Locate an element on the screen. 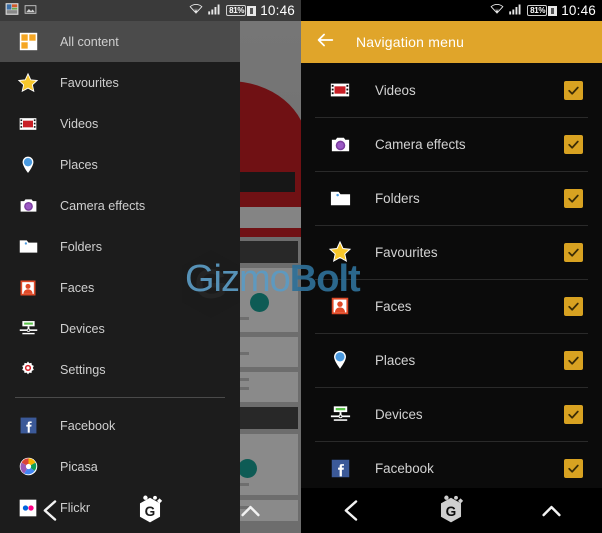 Image resolution: width=602 pixels, height=533 pixels. drawer-item-folders: Folders is located at coordinates (120, 246).